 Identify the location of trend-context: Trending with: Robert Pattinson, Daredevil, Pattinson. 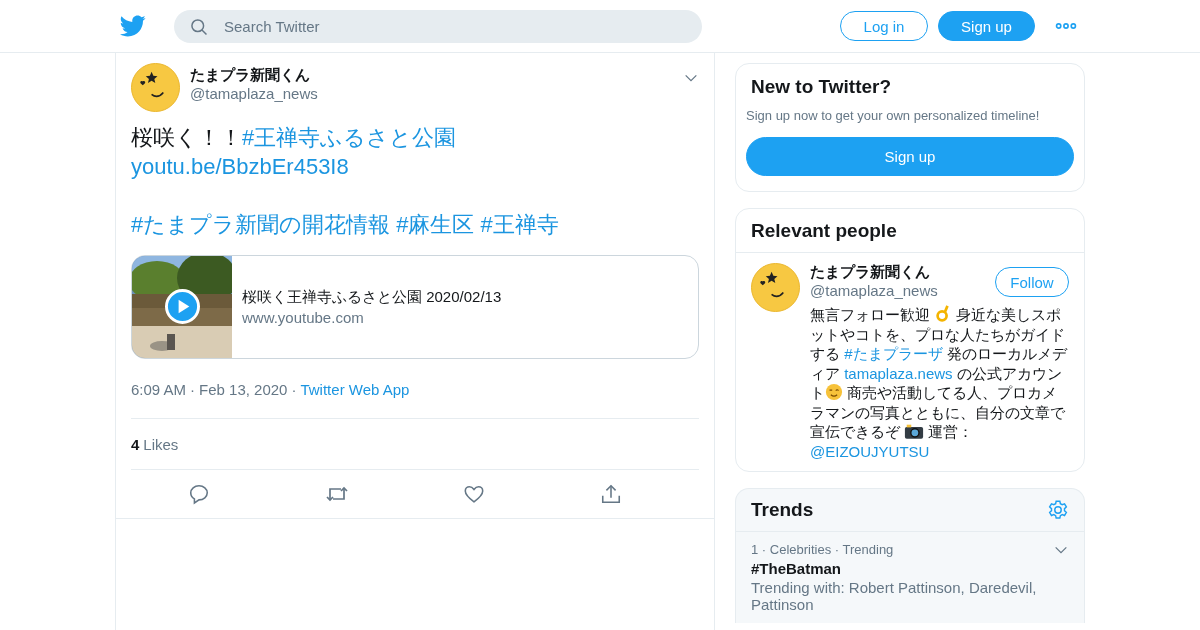
(894, 596).